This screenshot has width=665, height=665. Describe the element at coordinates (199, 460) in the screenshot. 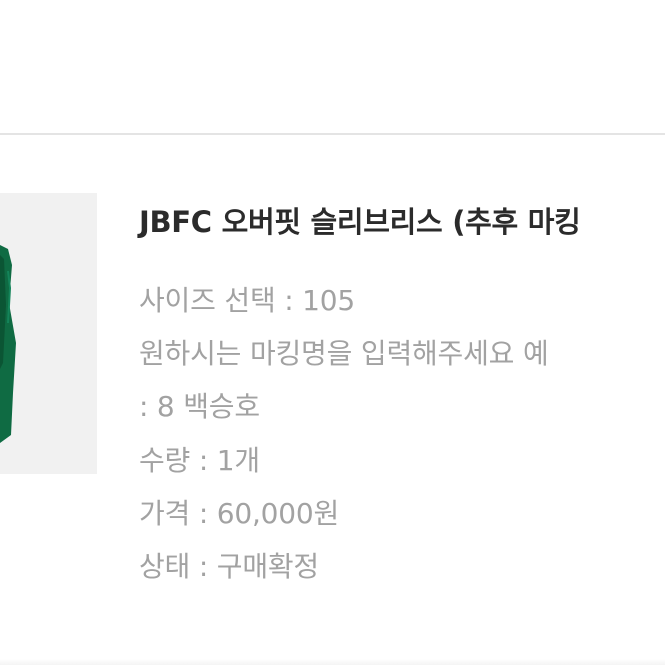

I see `quantity-info: 수량 : 1개` at that location.